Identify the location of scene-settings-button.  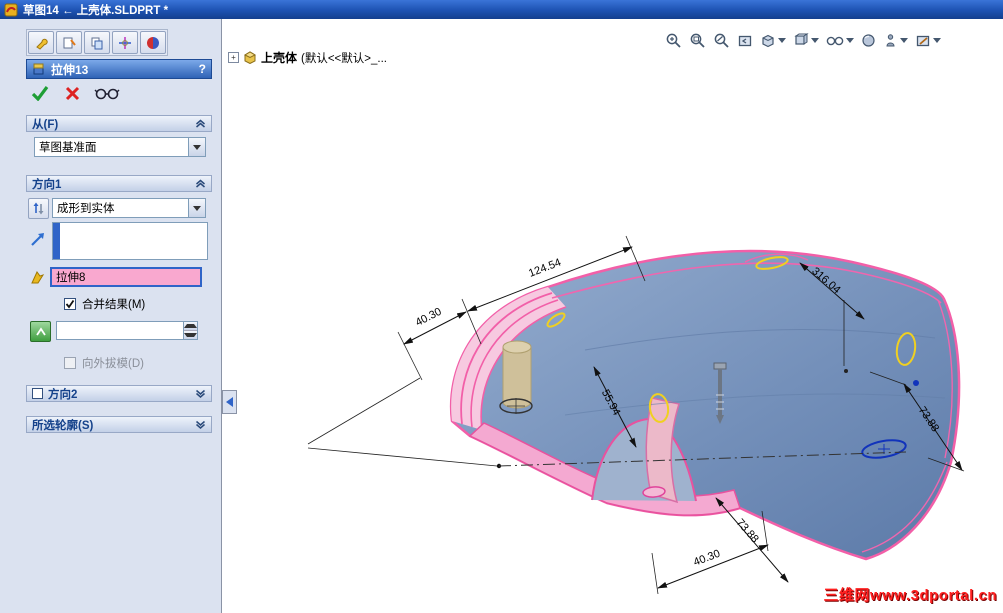
(928, 41).